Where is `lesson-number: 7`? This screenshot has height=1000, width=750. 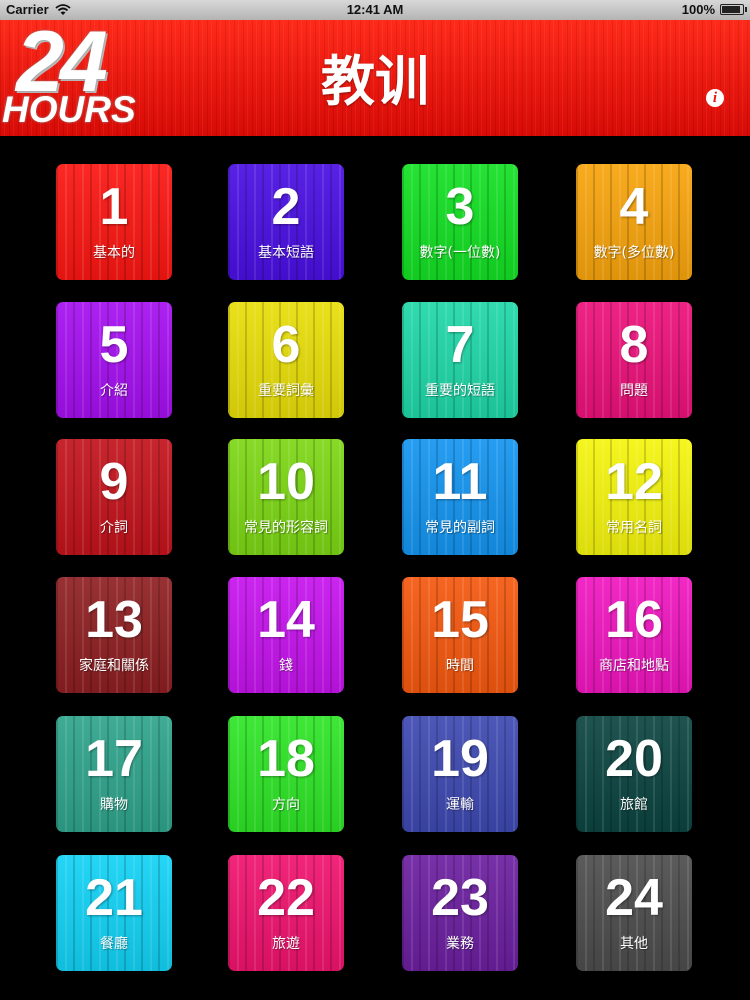 lesson-number: 7 is located at coordinates (460, 345).